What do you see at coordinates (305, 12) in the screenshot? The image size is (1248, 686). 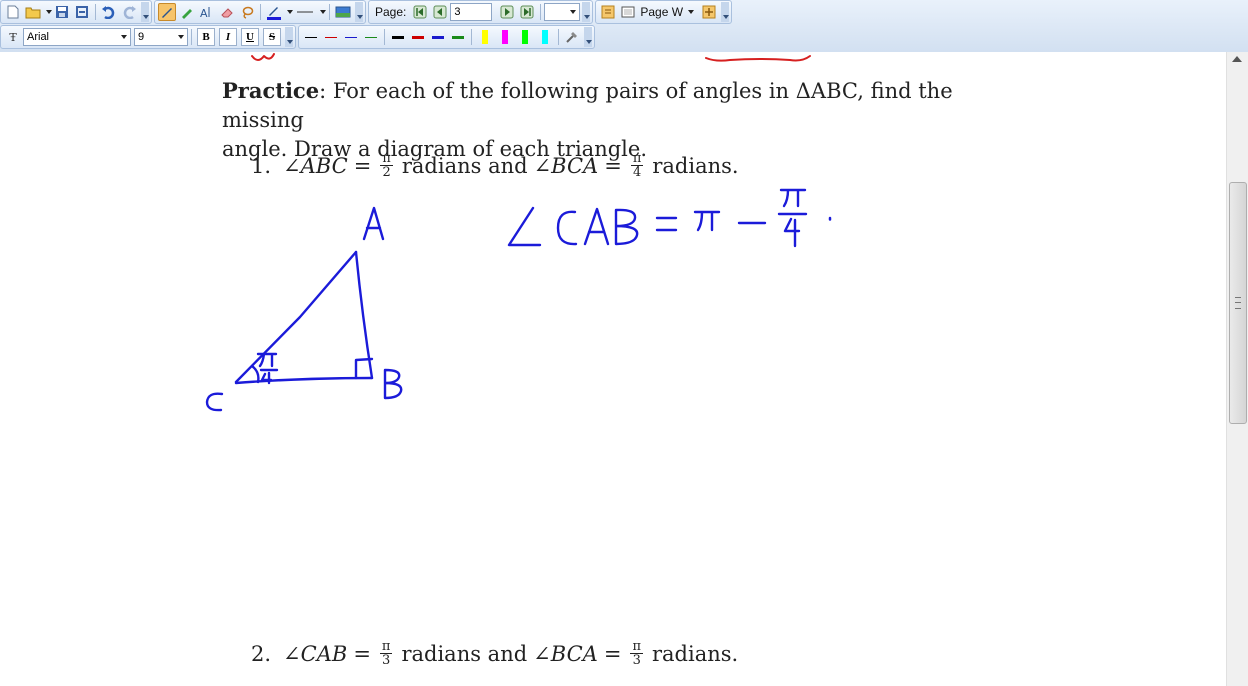 I see `line-style-icon` at bounding box center [305, 12].